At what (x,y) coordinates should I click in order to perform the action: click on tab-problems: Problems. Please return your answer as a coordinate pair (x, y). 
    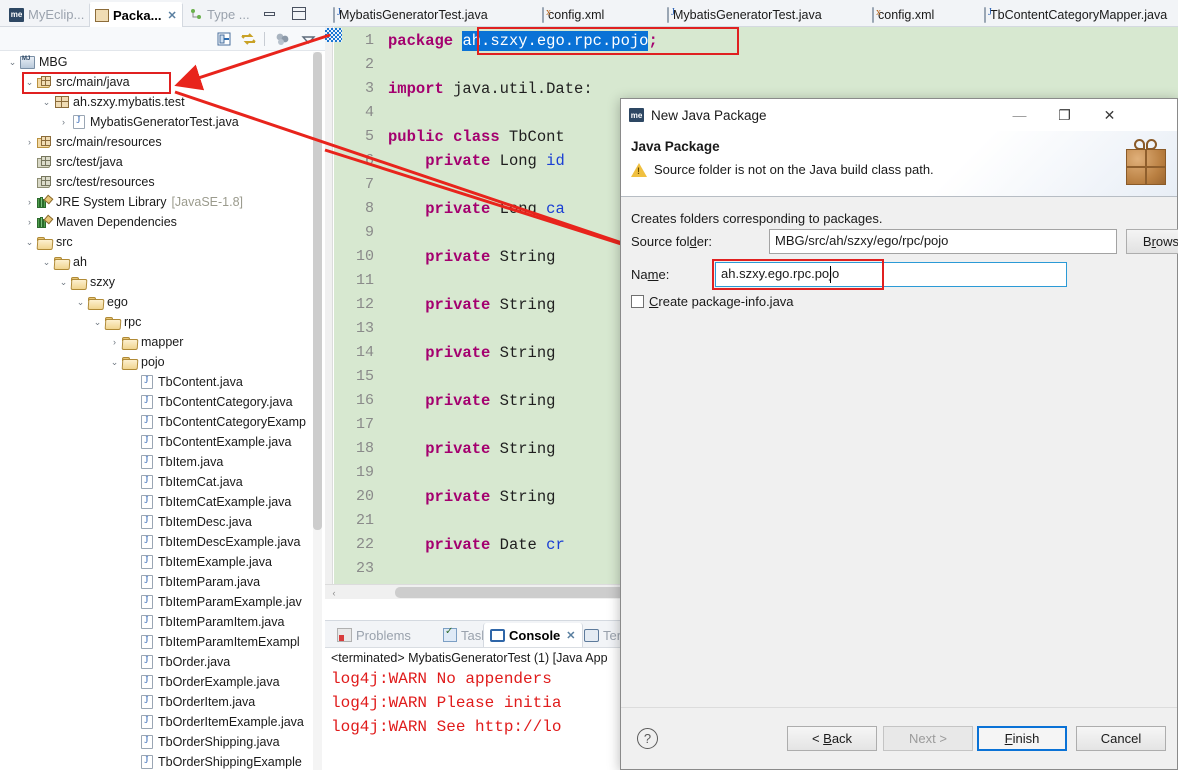
    Looking at the image, I should click on (374, 635).